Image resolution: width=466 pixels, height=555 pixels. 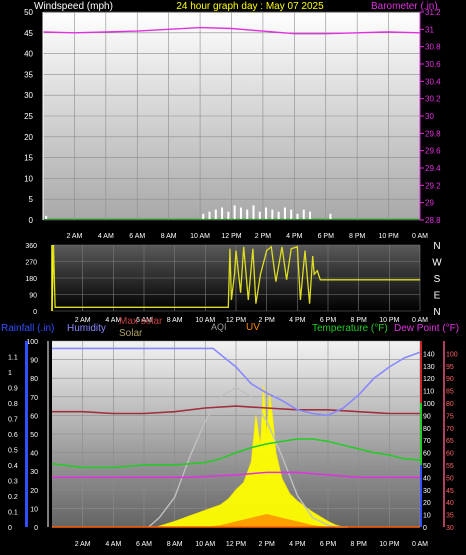 I want to click on humidity-tick-label: 70, so click(x=34, y=398).